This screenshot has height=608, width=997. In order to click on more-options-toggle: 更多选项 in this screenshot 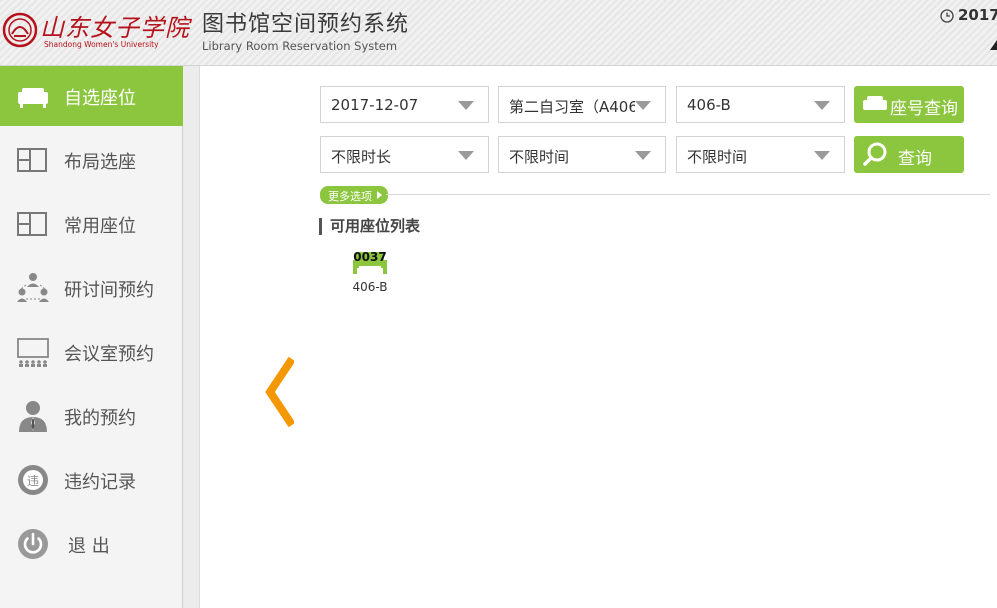, I will do `click(354, 195)`.